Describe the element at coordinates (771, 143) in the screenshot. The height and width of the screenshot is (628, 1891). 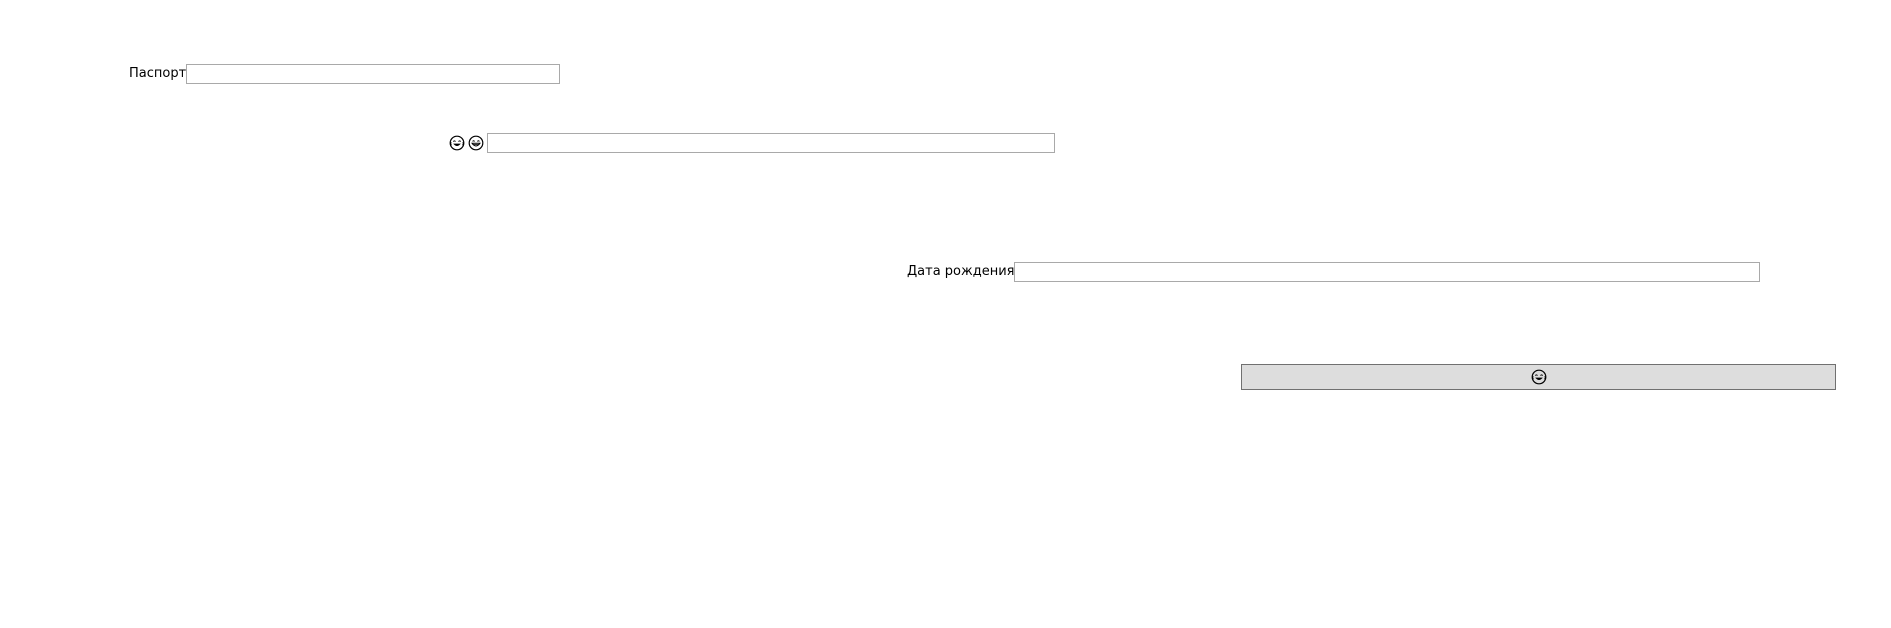
I see `emoji-text-input` at that location.